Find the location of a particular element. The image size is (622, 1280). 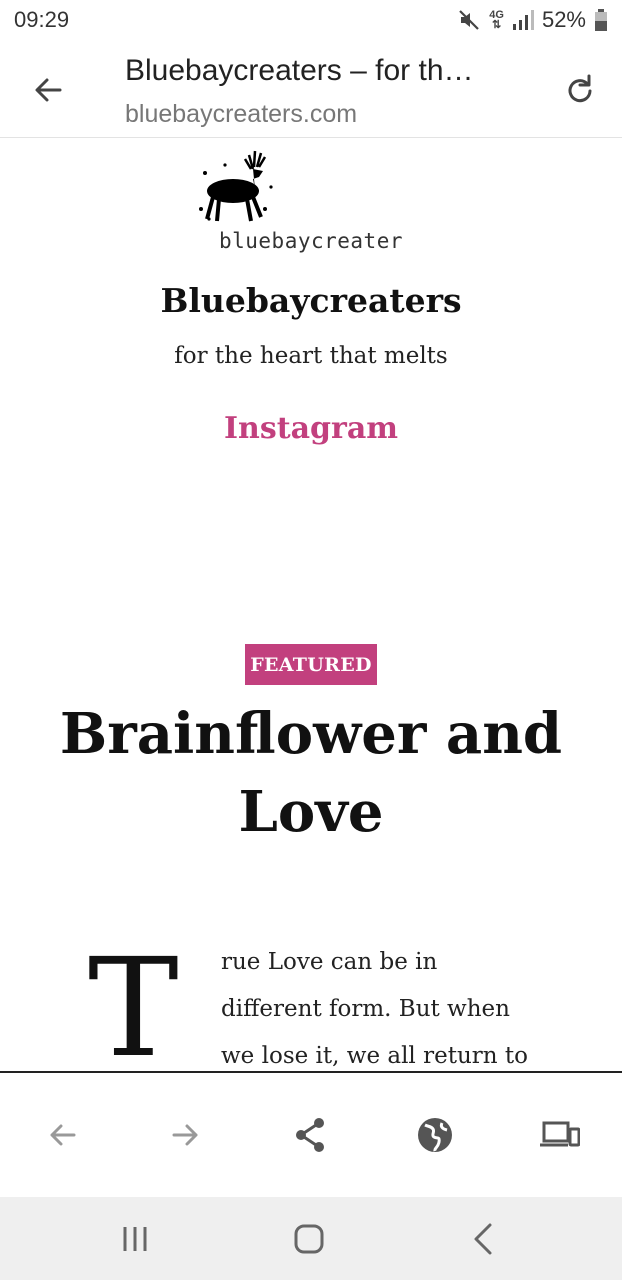

back-icon is located at coordinates (62, 1135).